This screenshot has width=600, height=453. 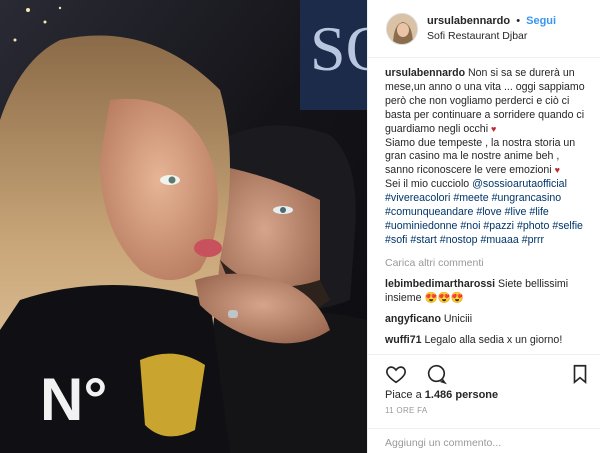 What do you see at coordinates (73, 399) in the screenshot?
I see `shirt-text: N°` at bounding box center [73, 399].